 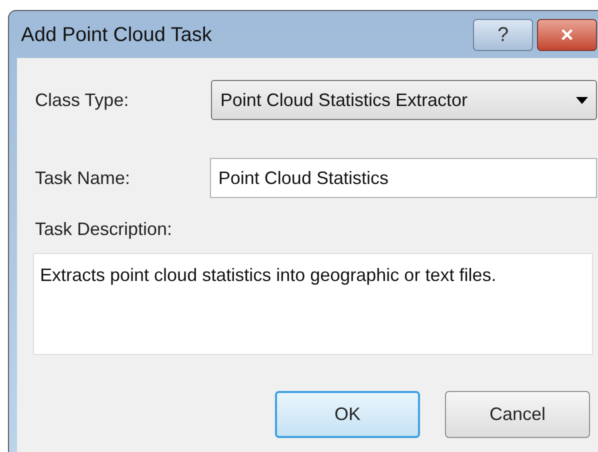 I want to click on task-name-field: Point Cloud Statistics, so click(x=403, y=178).